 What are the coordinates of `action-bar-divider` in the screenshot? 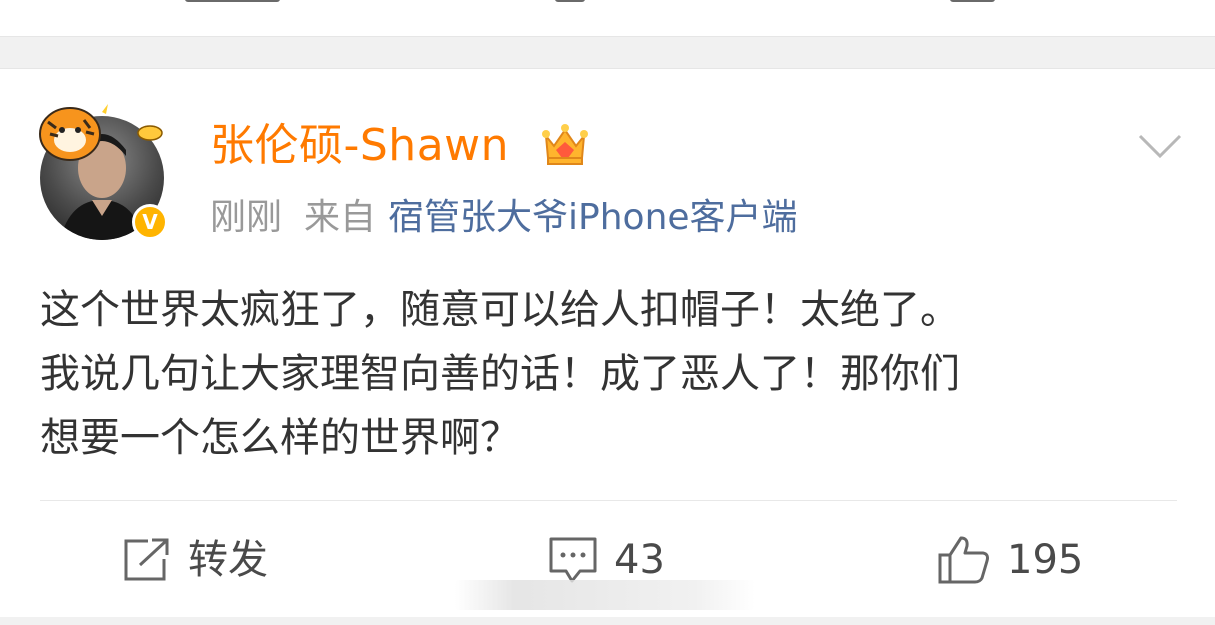 It's located at (608, 500).